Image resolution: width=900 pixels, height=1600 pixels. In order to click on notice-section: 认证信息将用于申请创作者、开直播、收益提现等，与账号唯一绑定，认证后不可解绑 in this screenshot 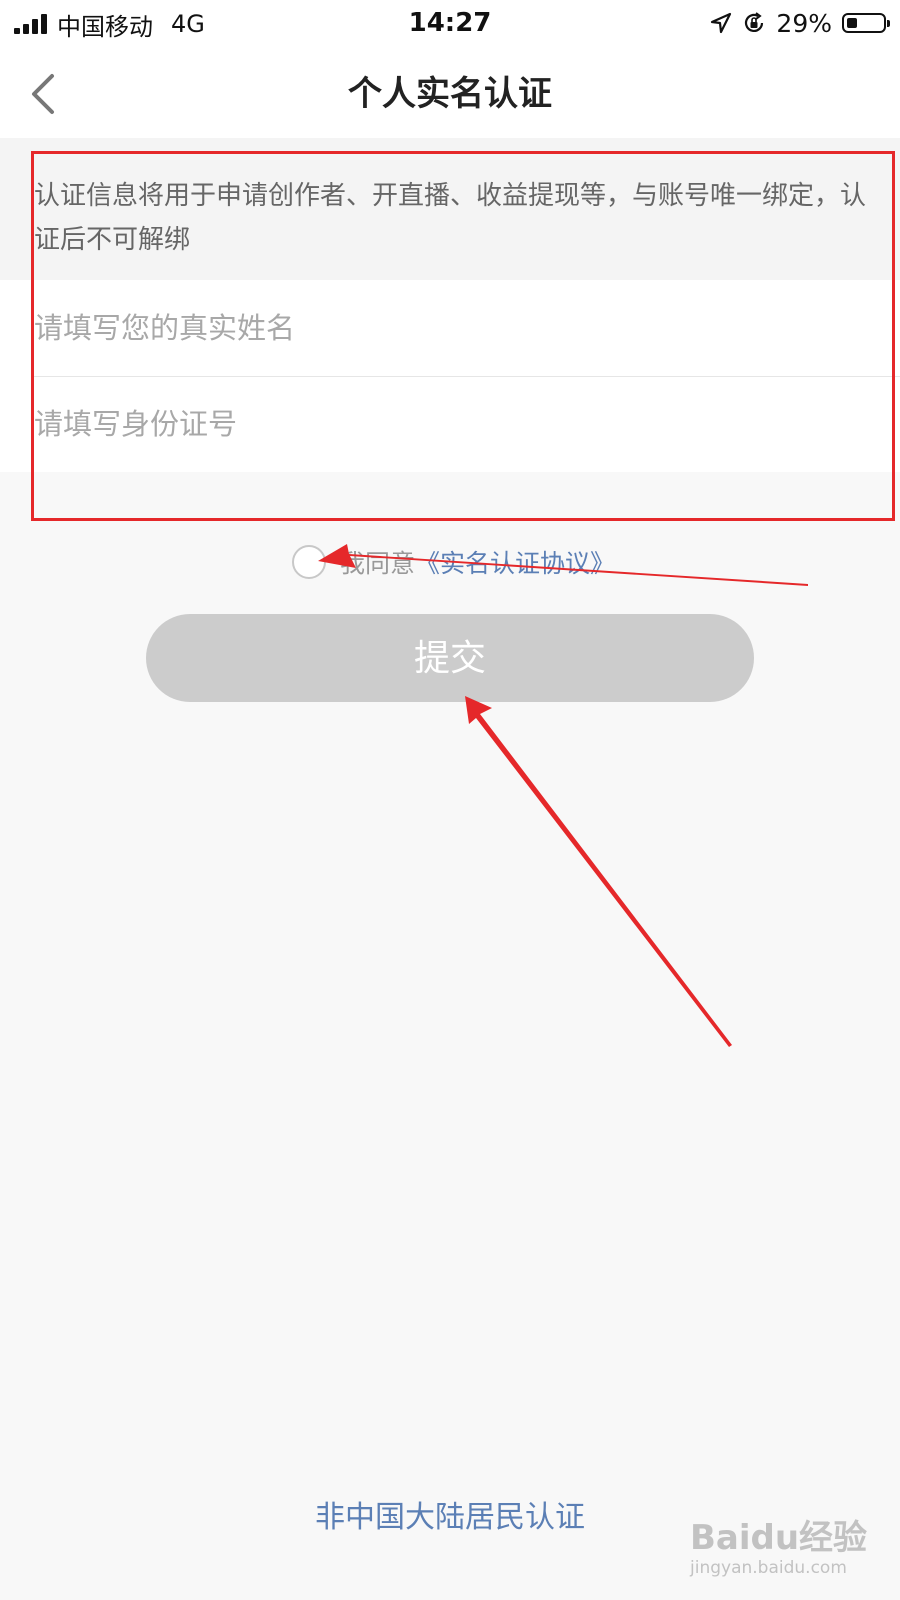, I will do `click(450, 209)`.